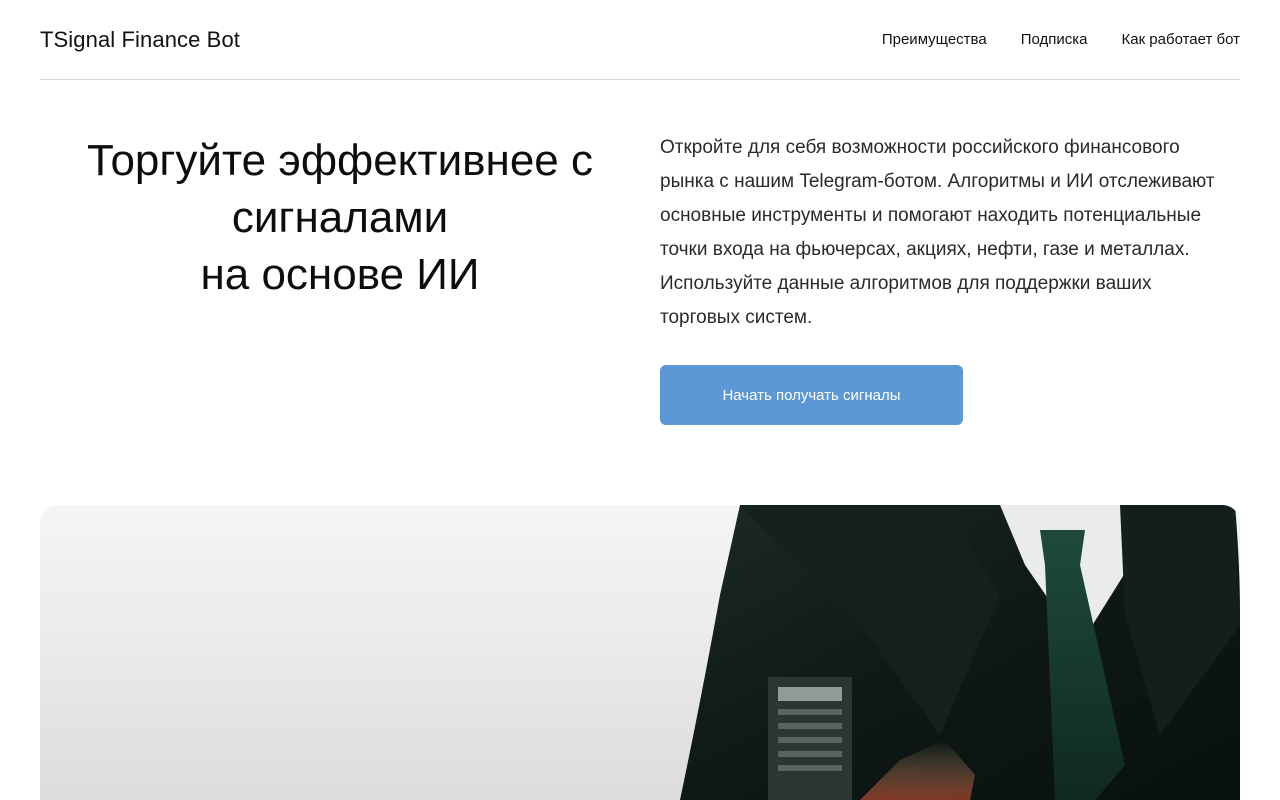  I want to click on nav-link-subscription: Подписка, so click(1054, 39).